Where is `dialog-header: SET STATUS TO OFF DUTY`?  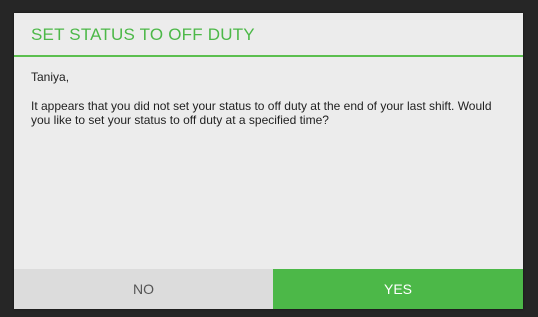
dialog-header: SET STATUS TO OFF DUTY is located at coordinates (268, 35).